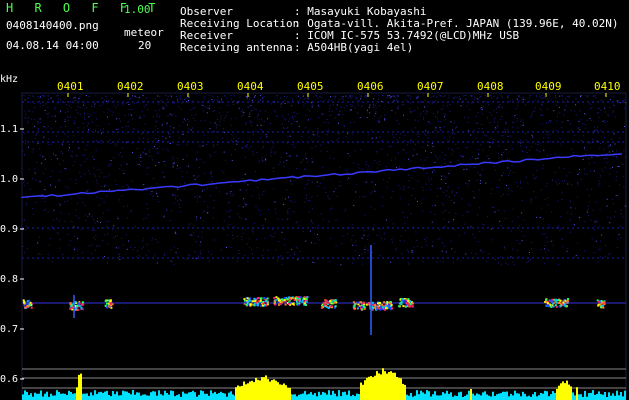 The width and height of the screenshot is (629, 400). I want to click on time-tick-0405: 0405, so click(310, 86).